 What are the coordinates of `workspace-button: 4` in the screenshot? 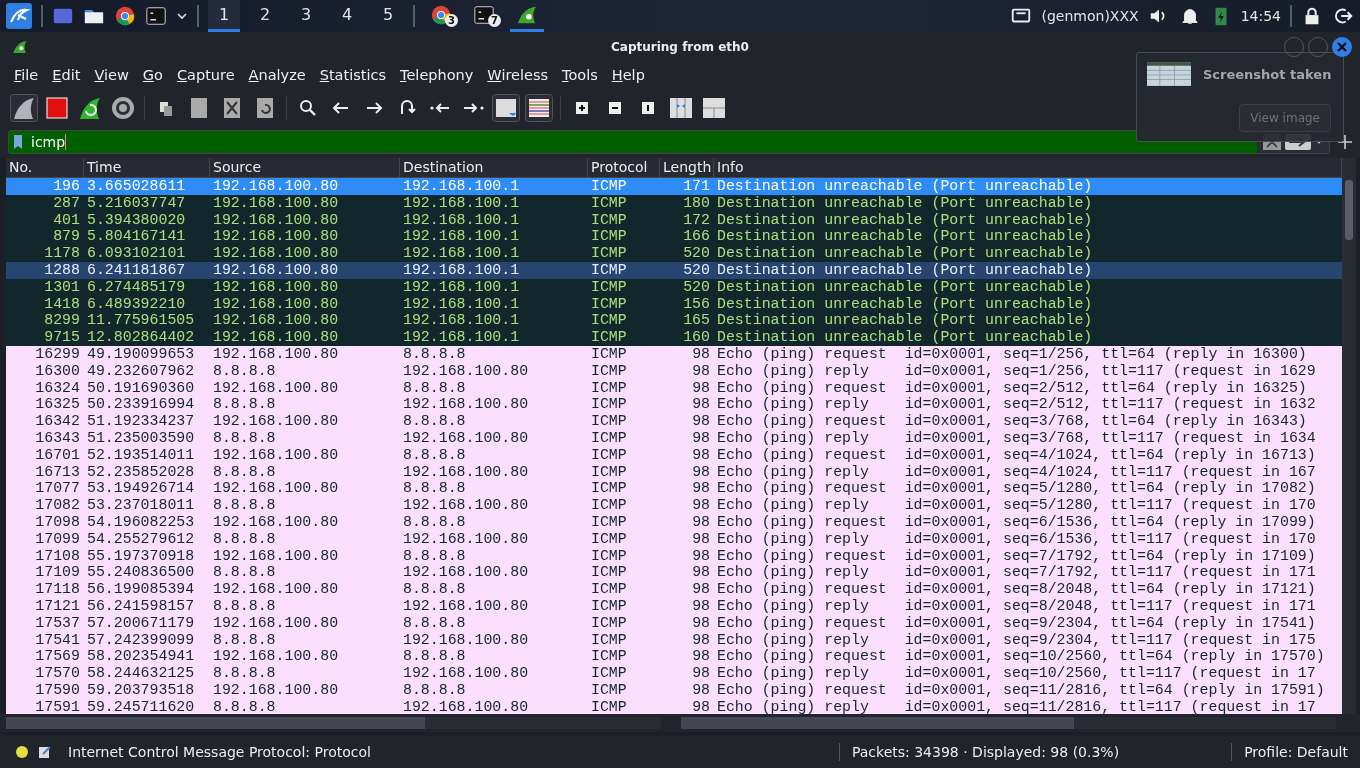 It's located at (347, 16).